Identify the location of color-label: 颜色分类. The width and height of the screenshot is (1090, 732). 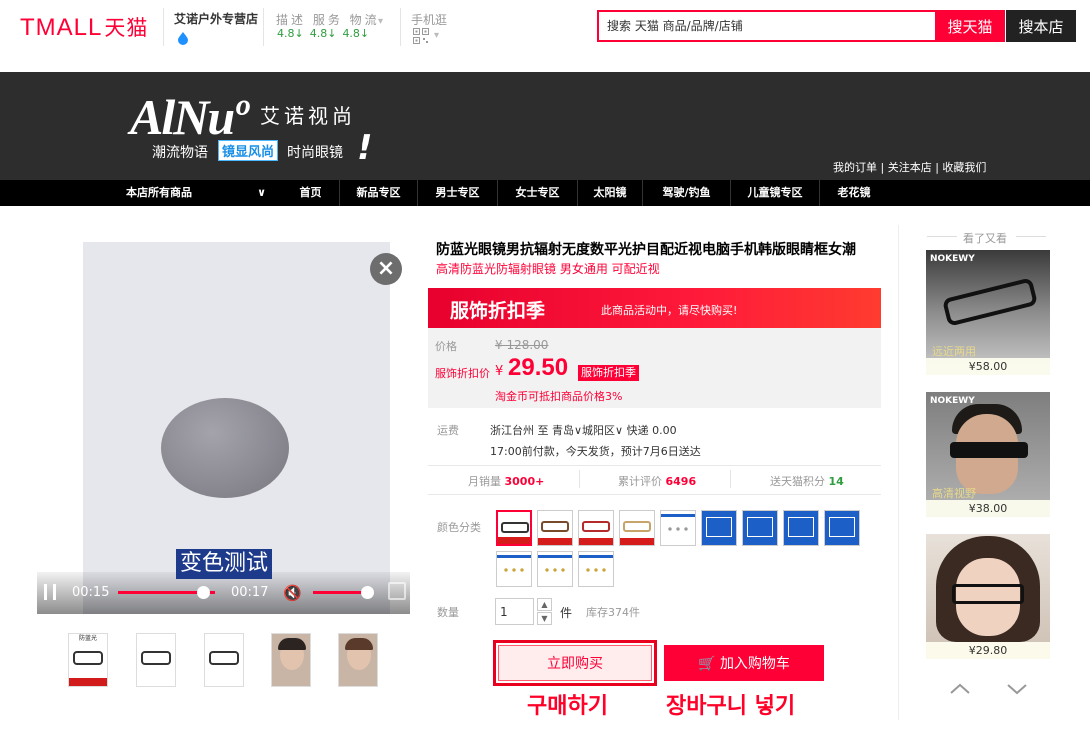
(459, 527).